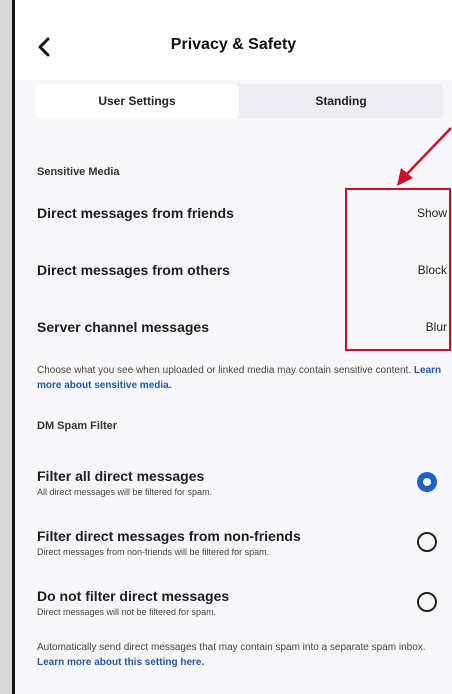  What do you see at coordinates (121, 475) in the screenshot?
I see `option-title: Filter all direct messages` at bounding box center [121, 475].